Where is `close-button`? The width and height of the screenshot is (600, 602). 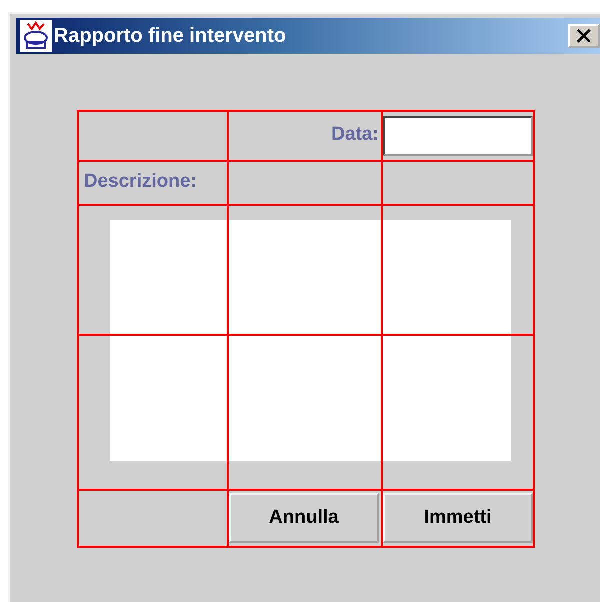 close-button is located at coordinates (584, 36).